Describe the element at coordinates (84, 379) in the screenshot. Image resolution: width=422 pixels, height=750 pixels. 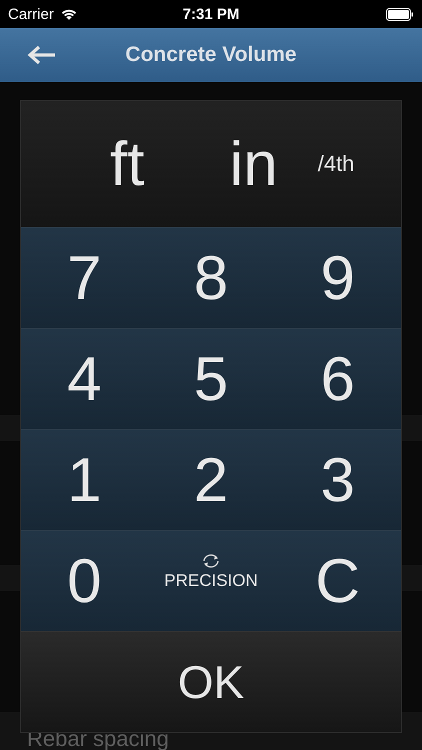
I see `keypad-key: 4` at that location.